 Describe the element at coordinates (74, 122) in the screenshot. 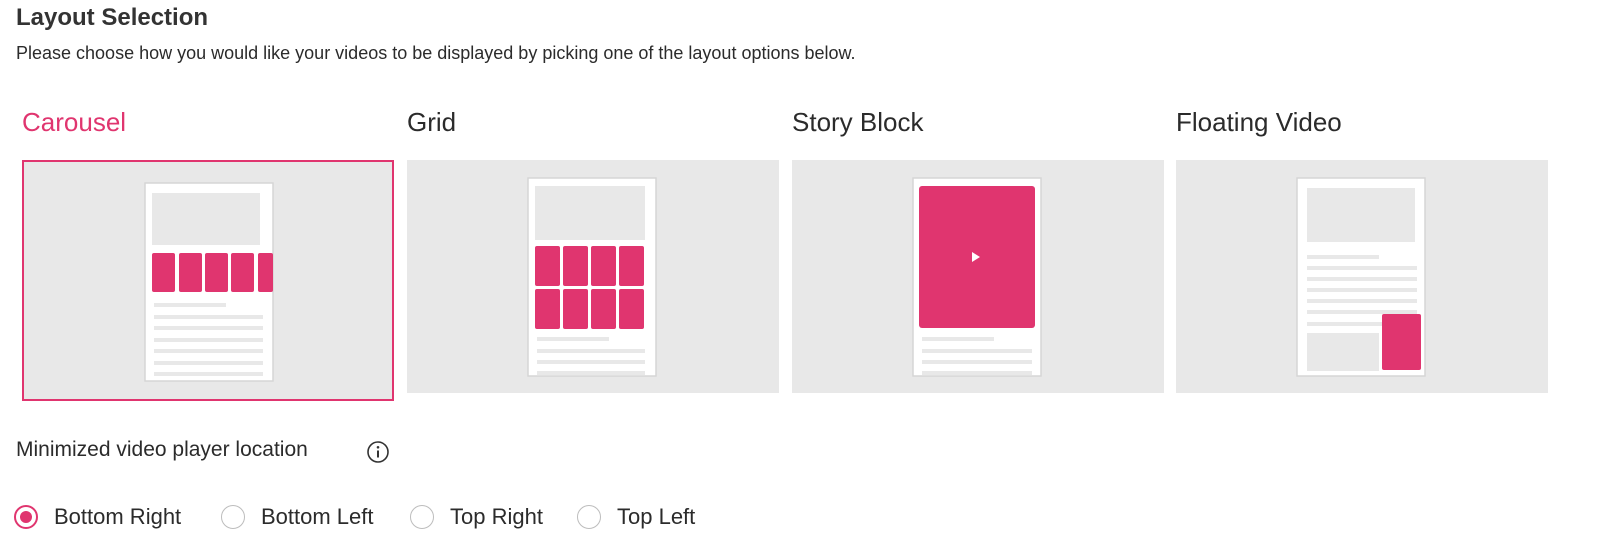

I see `layout-label-carousel: Carousel` at that location.